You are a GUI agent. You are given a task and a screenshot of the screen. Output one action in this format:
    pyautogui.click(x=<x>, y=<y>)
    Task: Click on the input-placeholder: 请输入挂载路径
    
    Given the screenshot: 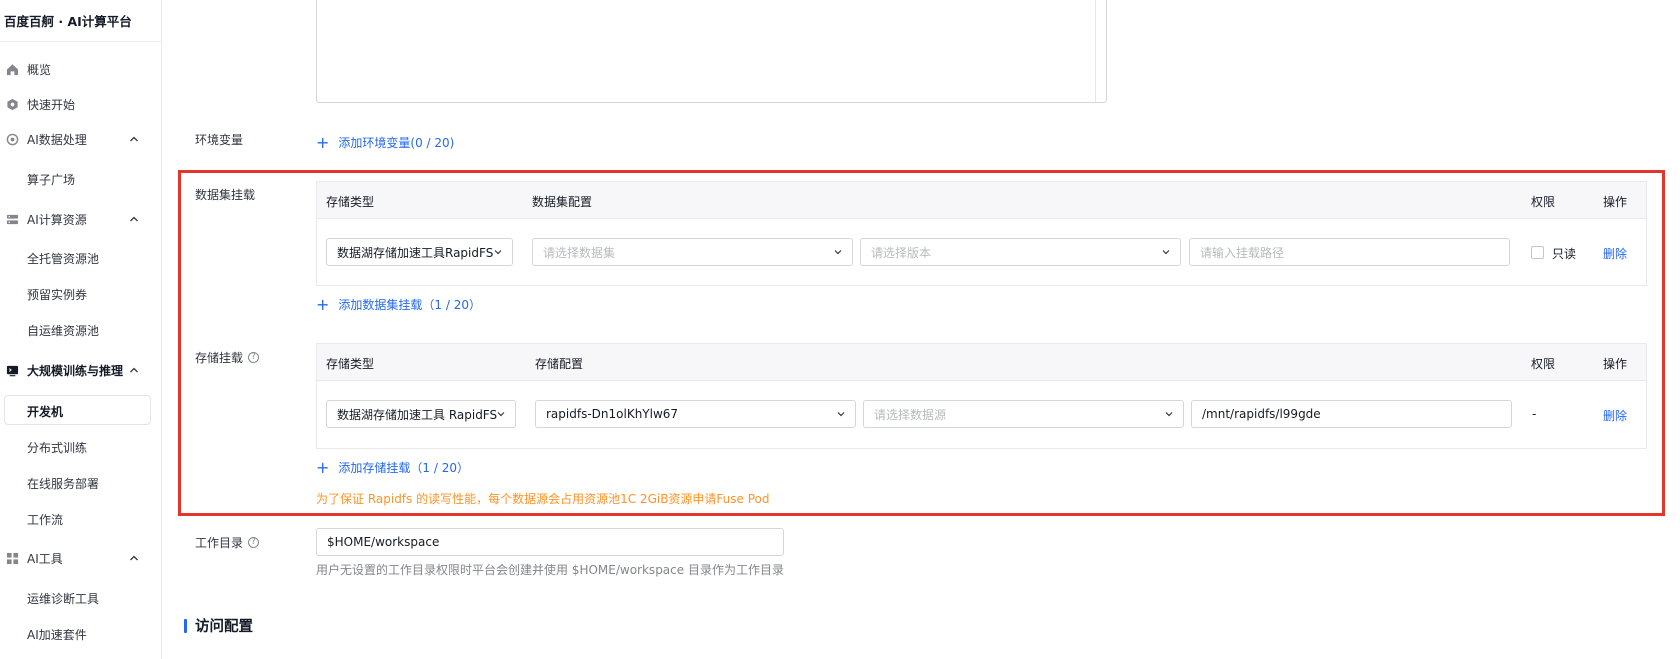 What is the action you would take?
    pyautogui.click(x=1242, y=252)
    